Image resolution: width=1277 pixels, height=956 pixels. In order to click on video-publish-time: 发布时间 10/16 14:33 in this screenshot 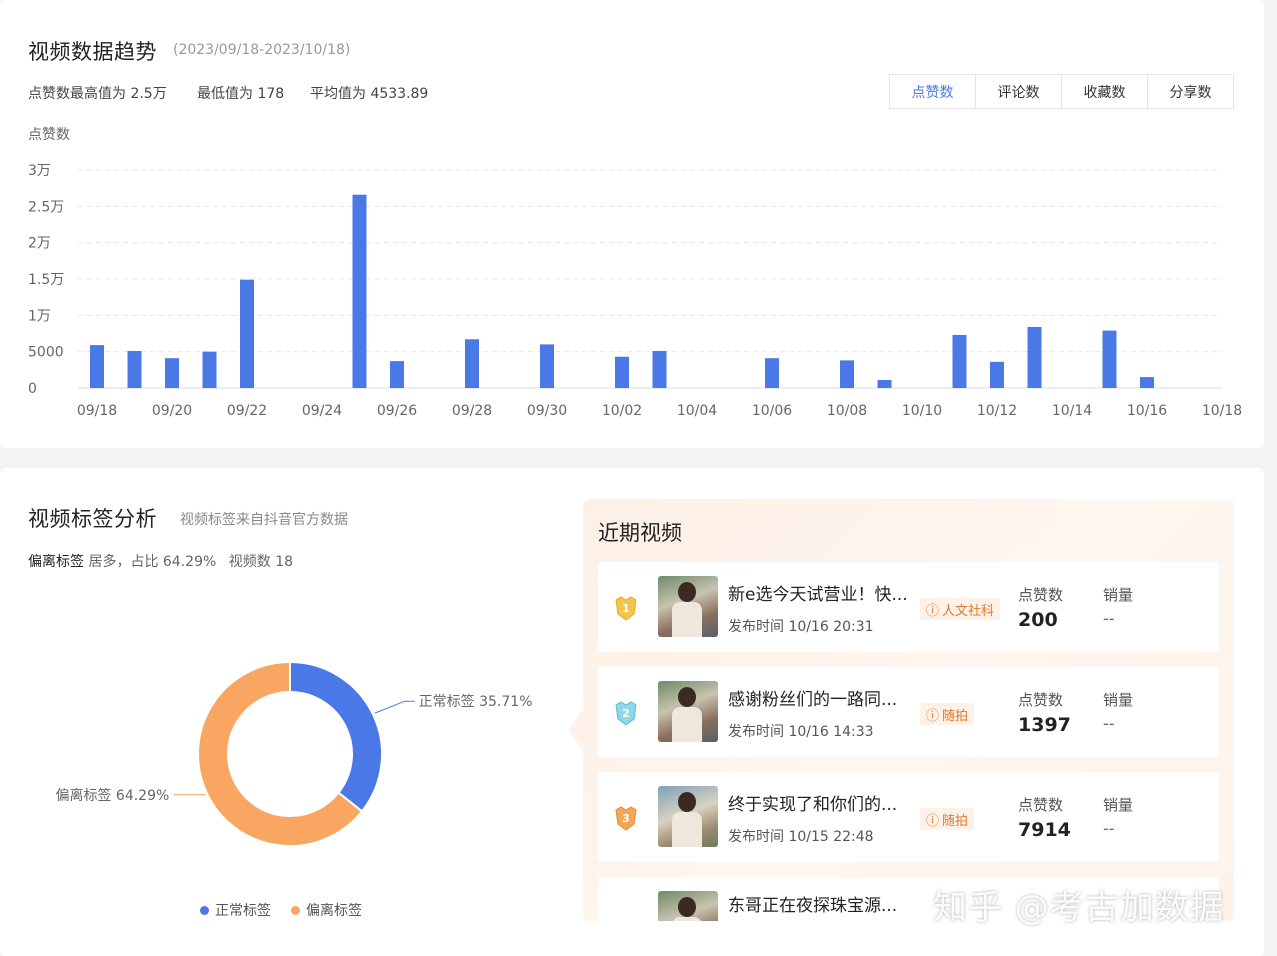, I will do `click(801, 732)`.